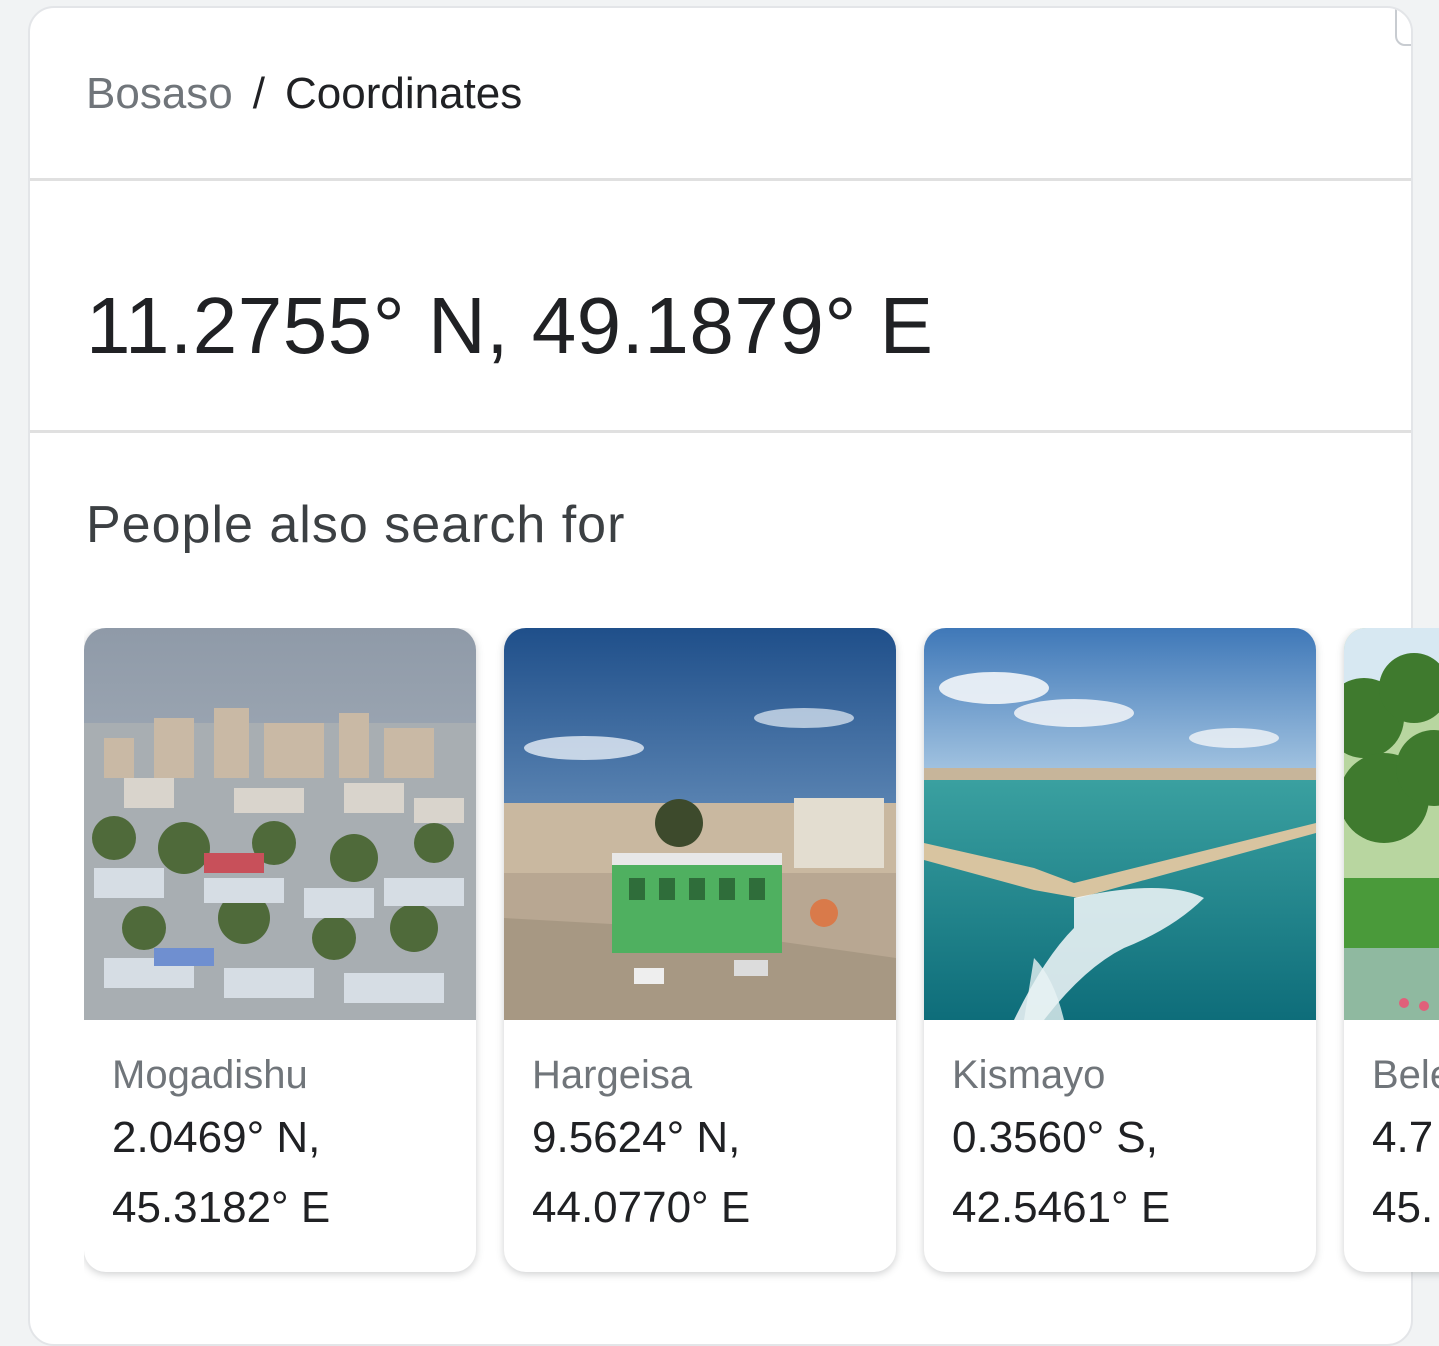 The width and height of the screenshot is (1439, 1346). Describe the element at coordinates (1061, 1207) in the screenshot. I see `related-card-longitude: 42.5461° E` at that location.